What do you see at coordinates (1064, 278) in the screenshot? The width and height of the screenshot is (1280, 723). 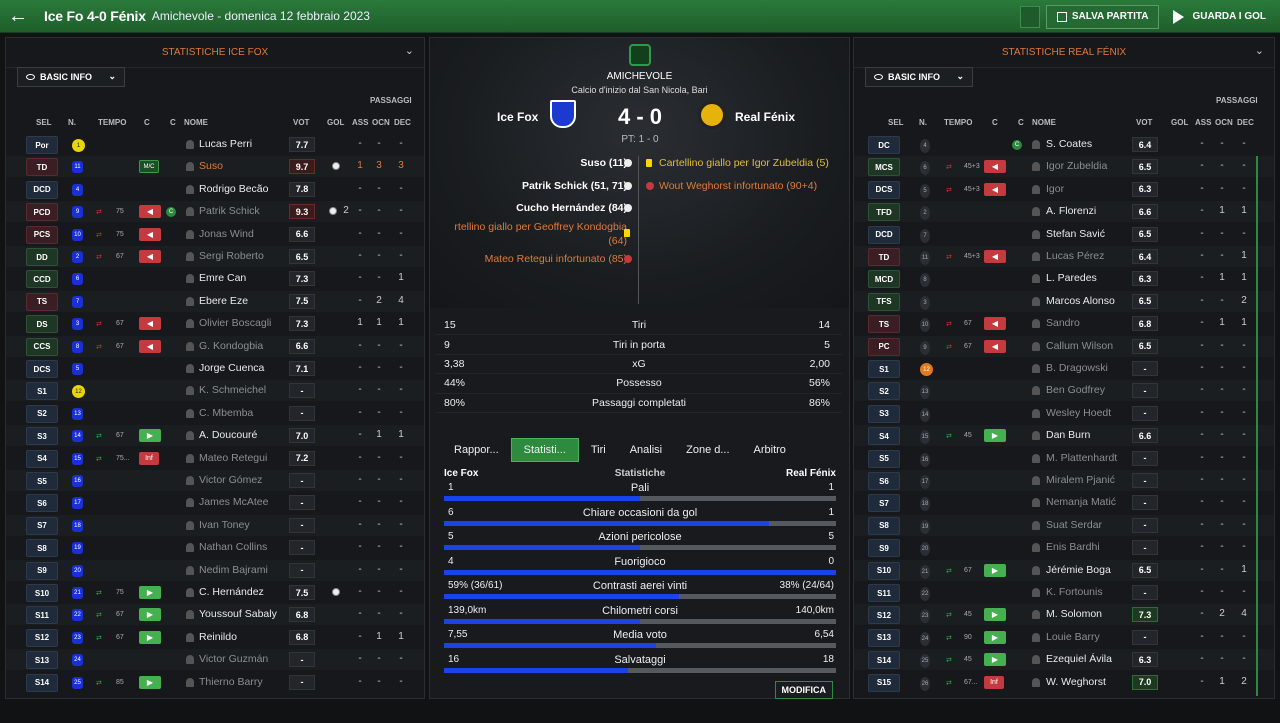 I see `player-row: MCD 8 L. Paredes 6.3 - 1 1` at bounding box center [1064, 278].